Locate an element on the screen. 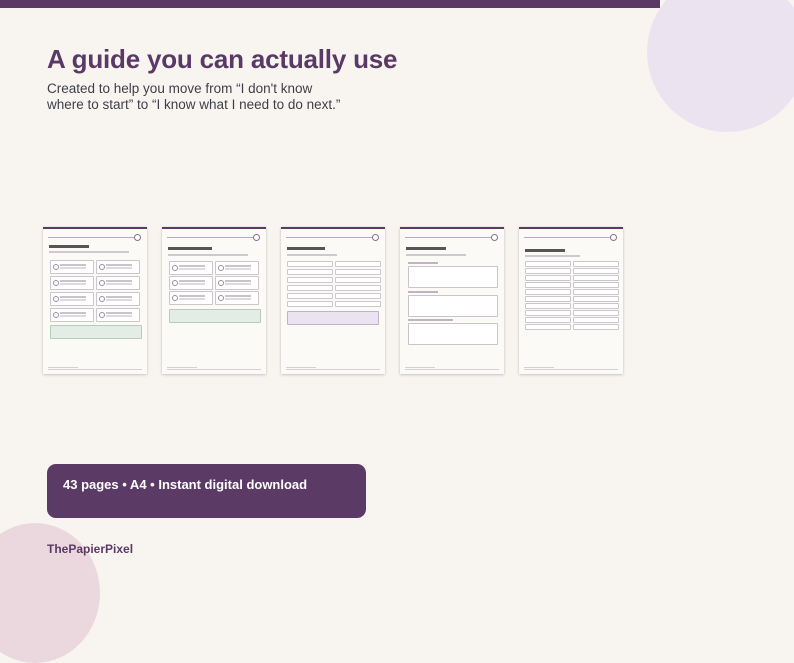 The width and height of the screenshot is (794, 663). product-info-banner: 43 pages • A4 • Instant digital download is located at coordinates (206, 491).